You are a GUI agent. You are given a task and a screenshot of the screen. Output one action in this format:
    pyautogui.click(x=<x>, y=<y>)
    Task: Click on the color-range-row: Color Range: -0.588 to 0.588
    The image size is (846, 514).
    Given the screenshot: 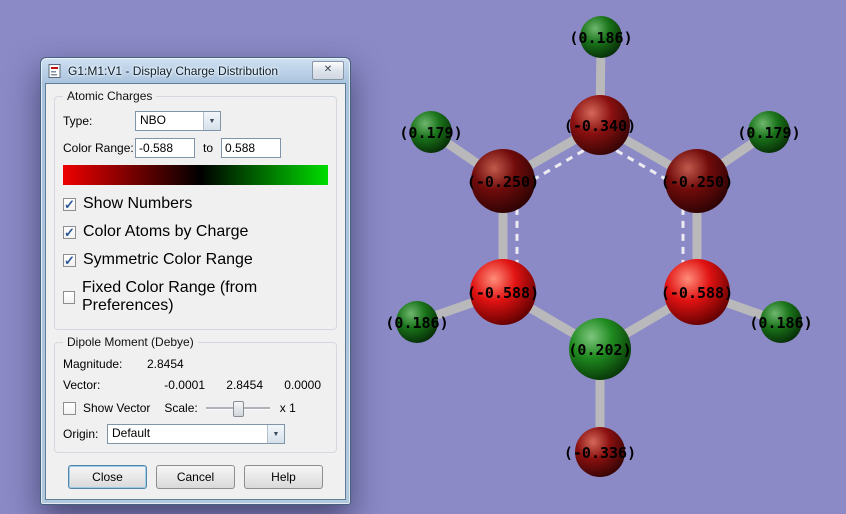 What is the action you would take?
    pyautogui.click(x=195, y=148)
    